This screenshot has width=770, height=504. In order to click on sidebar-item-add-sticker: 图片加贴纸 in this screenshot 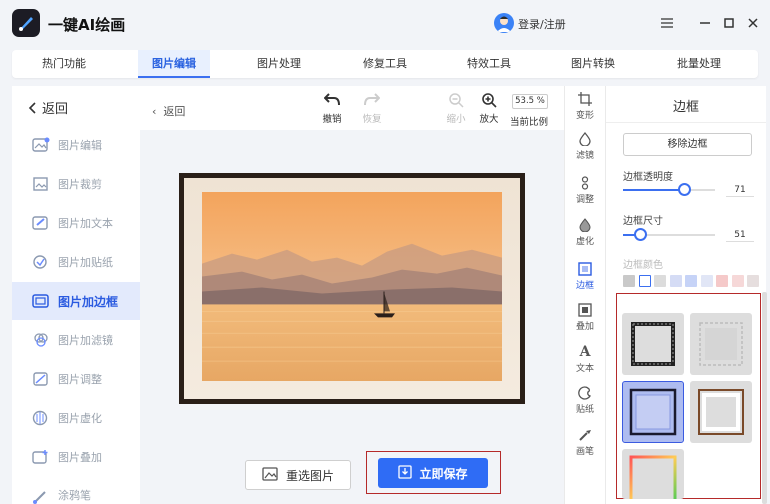, I will do `click(76, 262)`.